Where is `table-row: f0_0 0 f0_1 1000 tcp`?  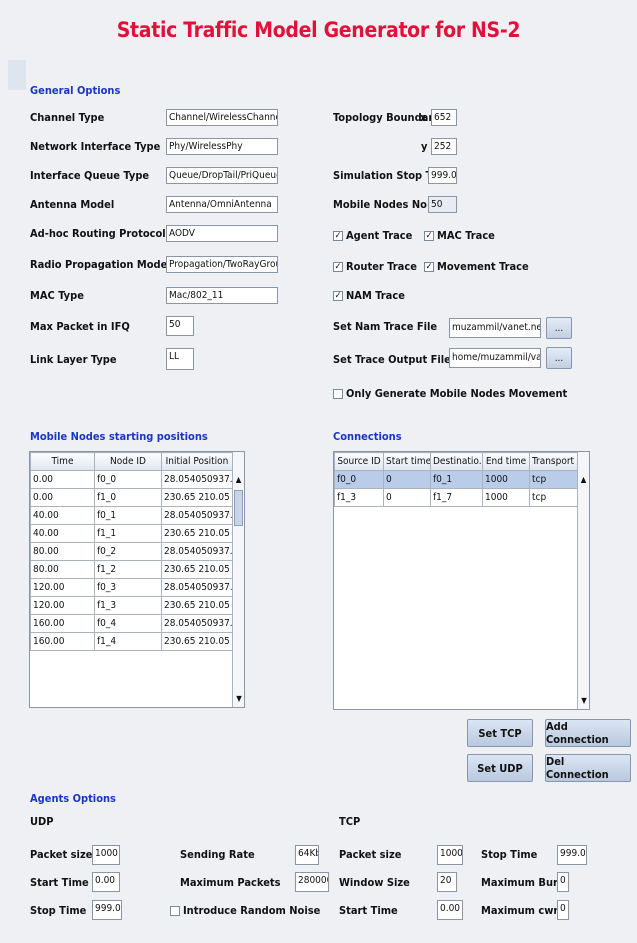 table-row: f0_0 0 f0_1 1000 tcp is located at coordinates (456, 479).